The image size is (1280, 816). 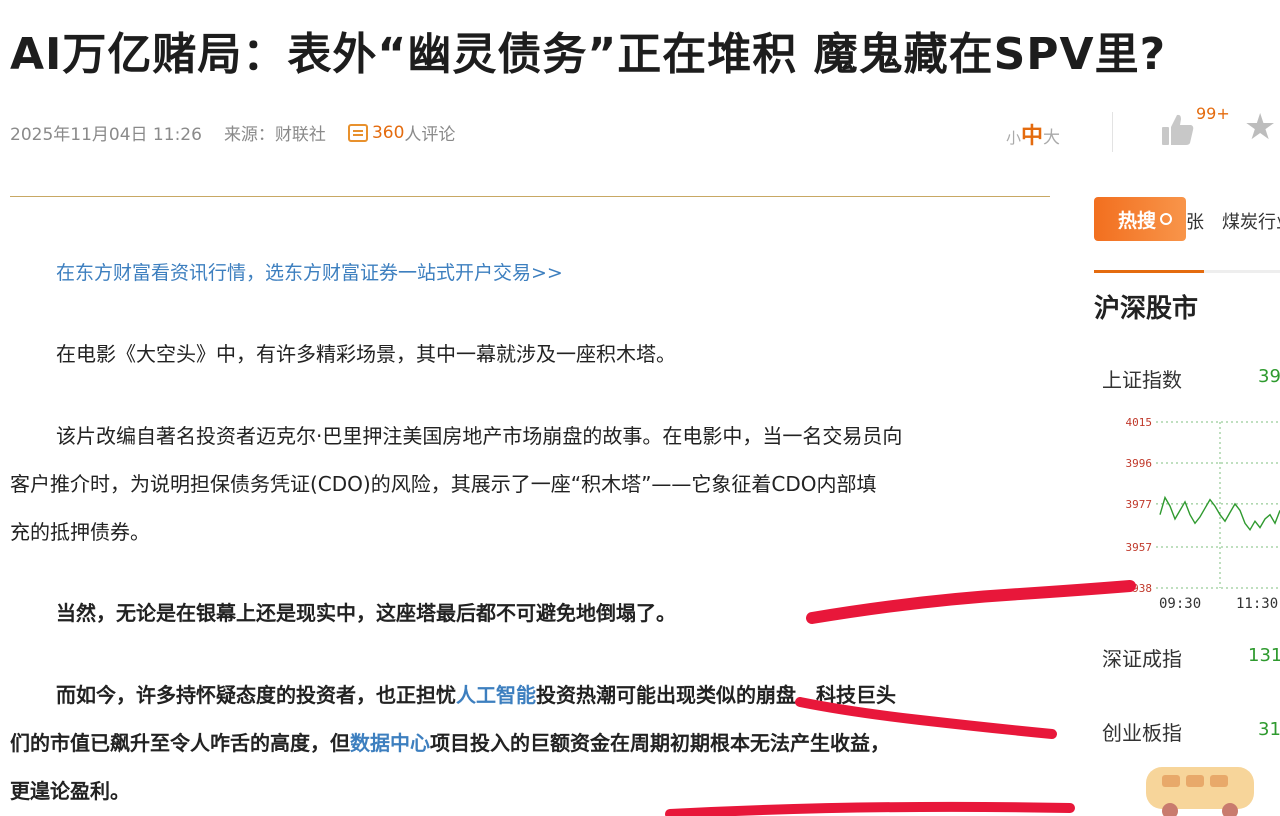 What do you see at coordinates (1260, 128) in the screenshot?
I see `favorite-star-icon: ★` at bounding box center [1260, 128].